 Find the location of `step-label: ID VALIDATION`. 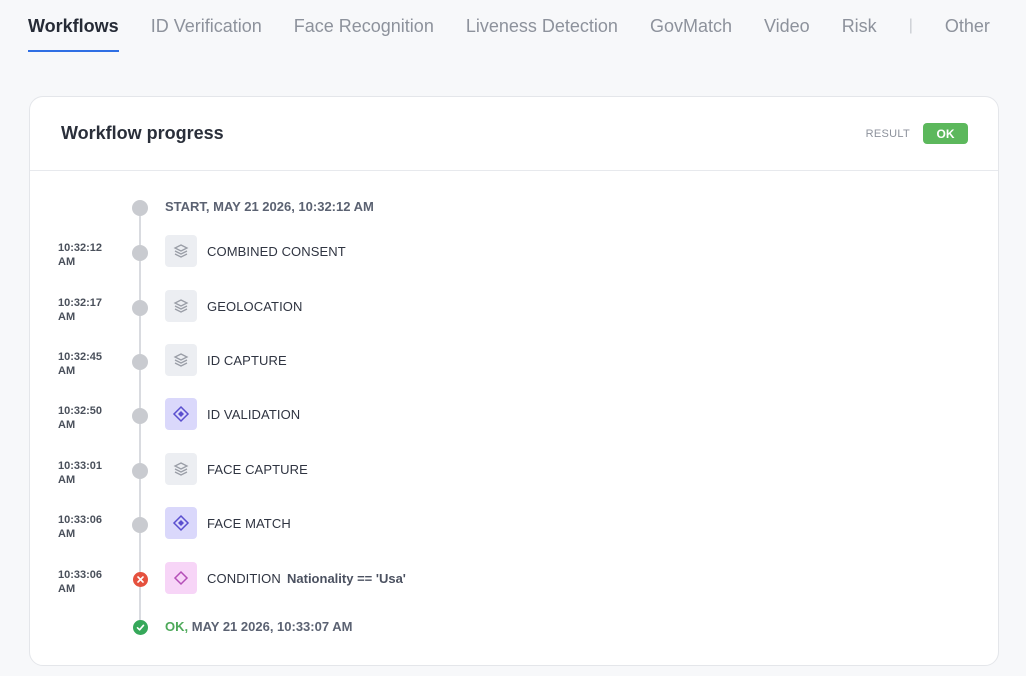

step-label: ID VALIDATION is located at coordinates (254, 414).